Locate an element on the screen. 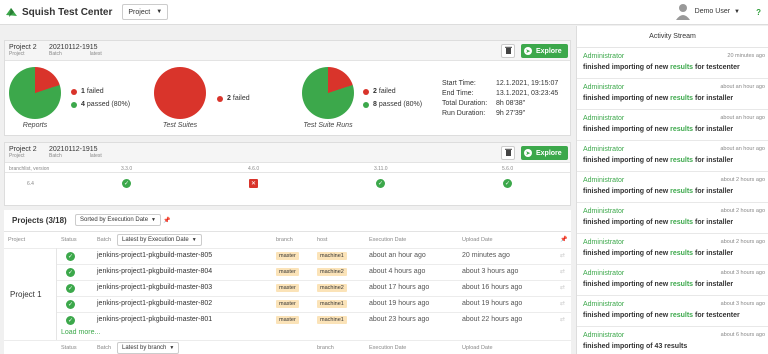  col-execution-date: Execution Date is located at coordinates (388, 240).